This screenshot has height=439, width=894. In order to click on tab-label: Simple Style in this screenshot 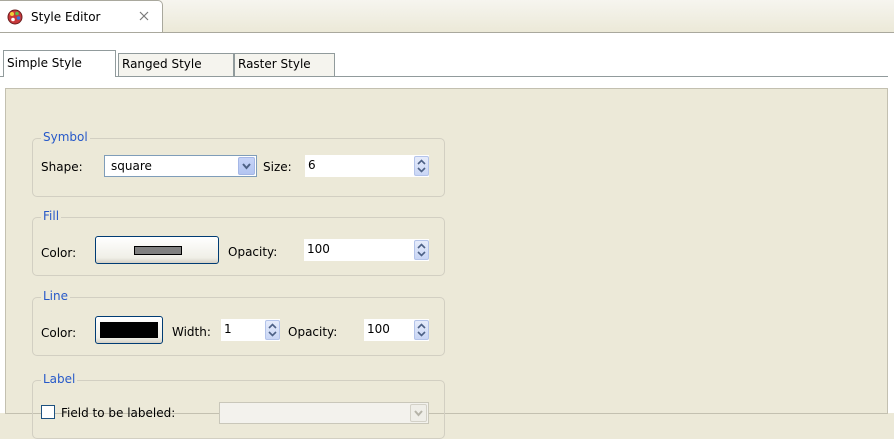, I will do `click(44, 63)`.